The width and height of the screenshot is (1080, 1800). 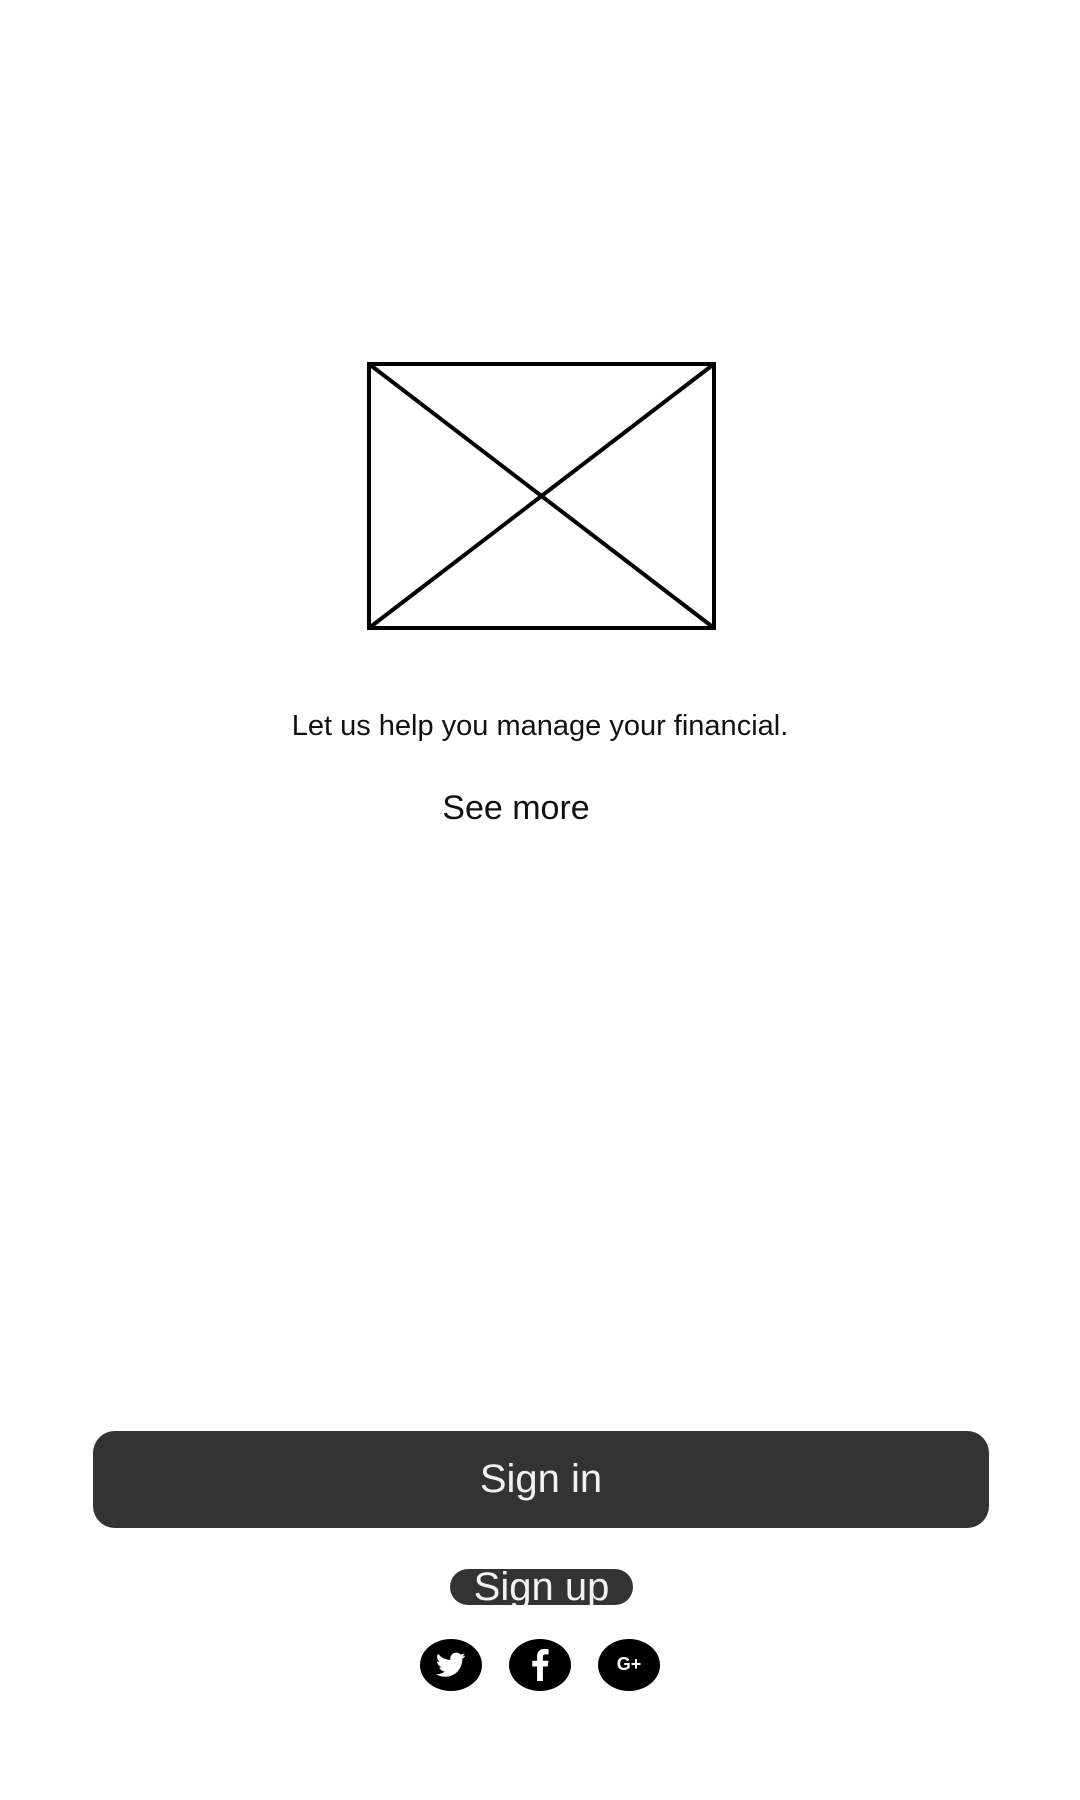 I want to click on hero-image-placeholder, so click(x=541, y=496).